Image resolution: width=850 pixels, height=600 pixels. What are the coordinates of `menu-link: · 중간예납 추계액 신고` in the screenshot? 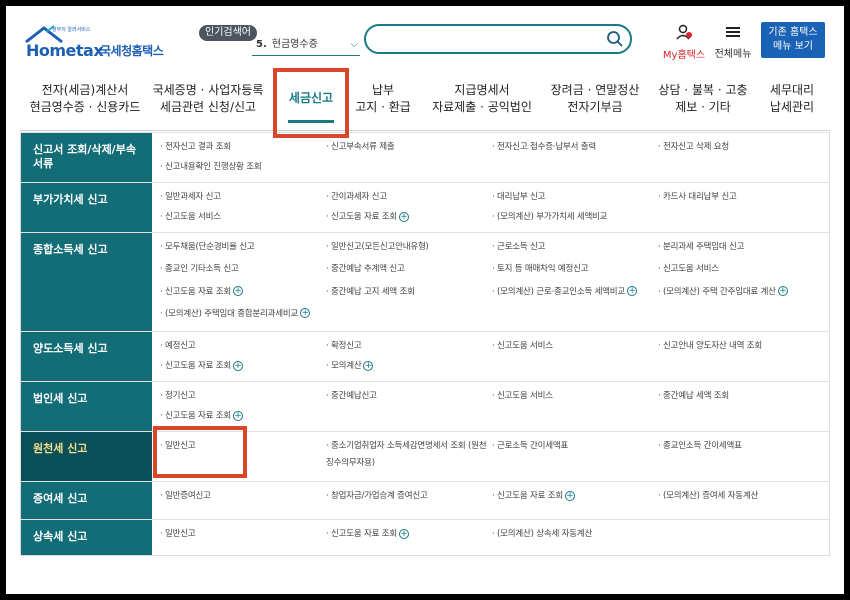 It's located at (409, 271).